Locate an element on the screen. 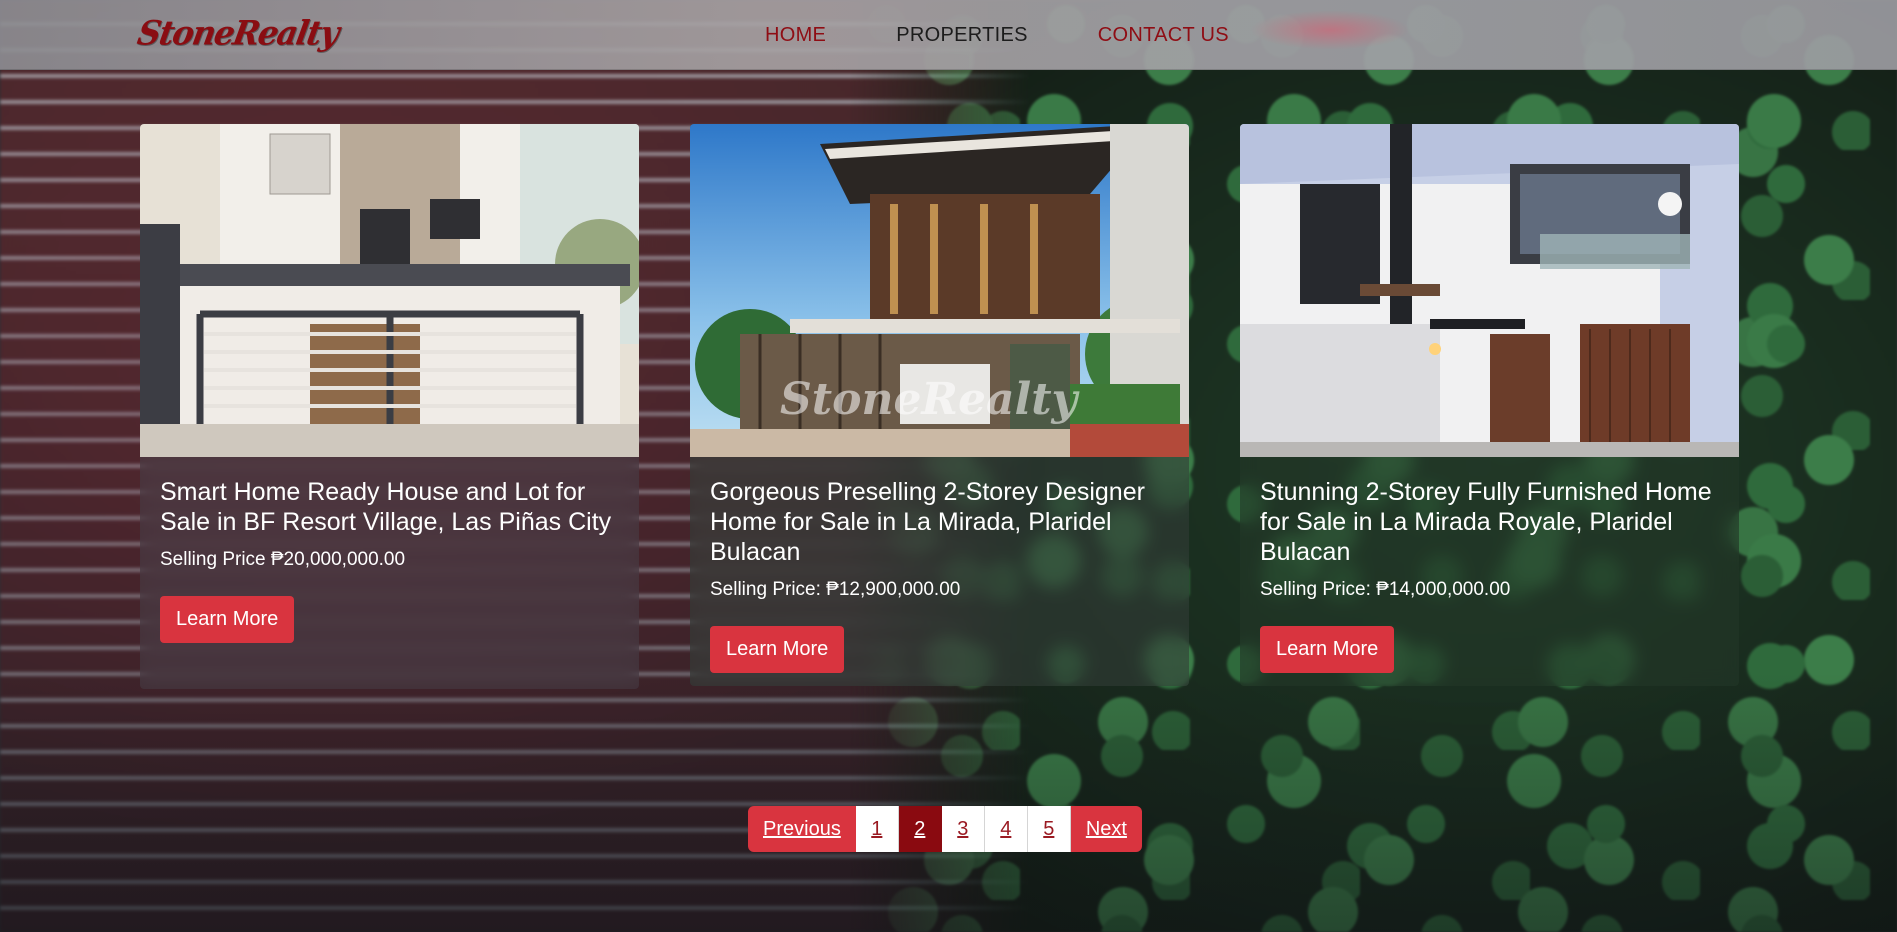  previous-page-button: Previous is located at coordinates (802, 829).